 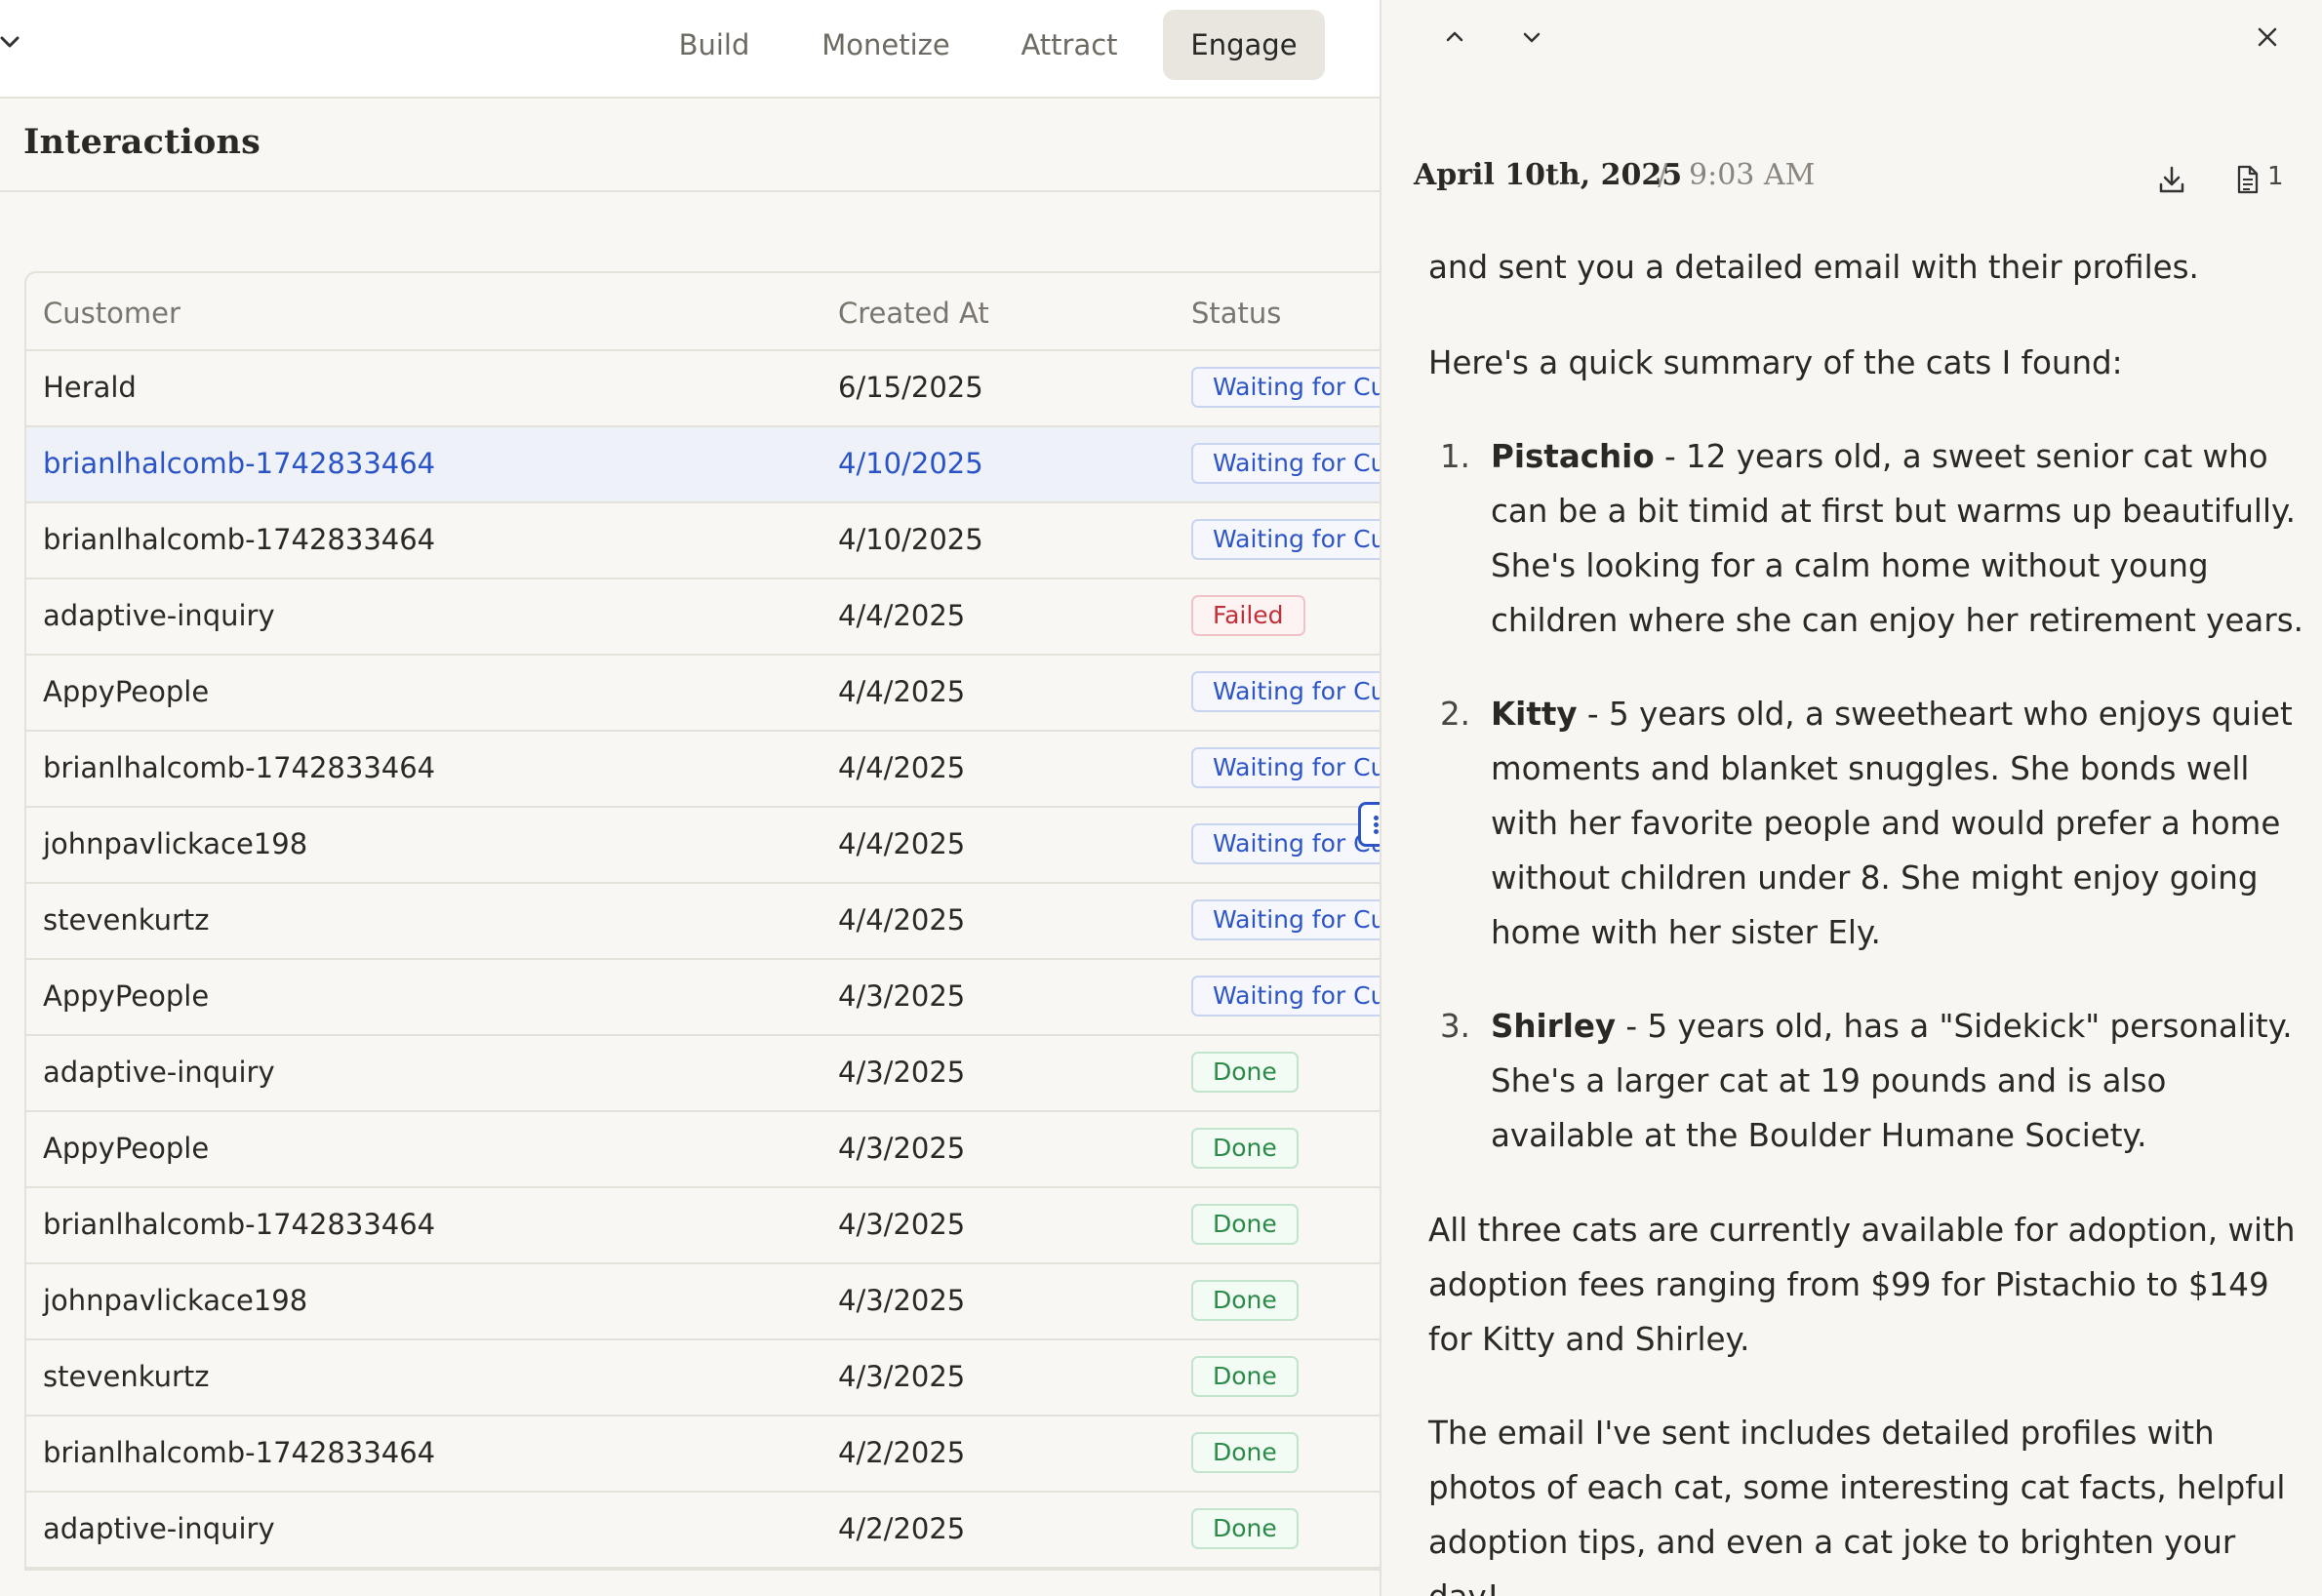 What do you see at coordinates (1548, 175) in the screenshot?
I see `interaction-date: April 10th, 2025` at bounding box center [1548, 175].